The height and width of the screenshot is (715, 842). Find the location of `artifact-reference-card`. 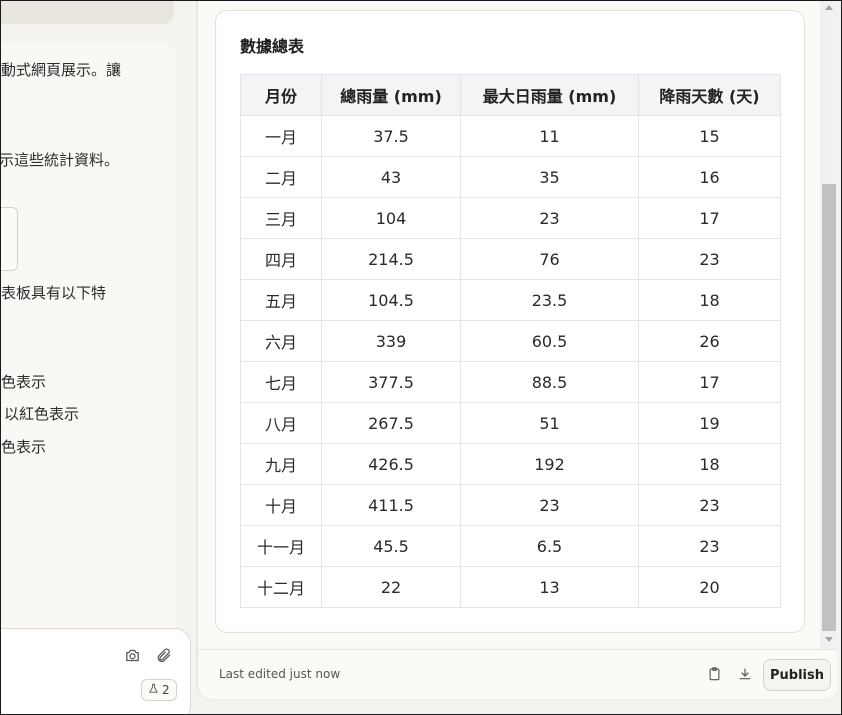

artifact-reference-card is located at coordinates (9, 239).